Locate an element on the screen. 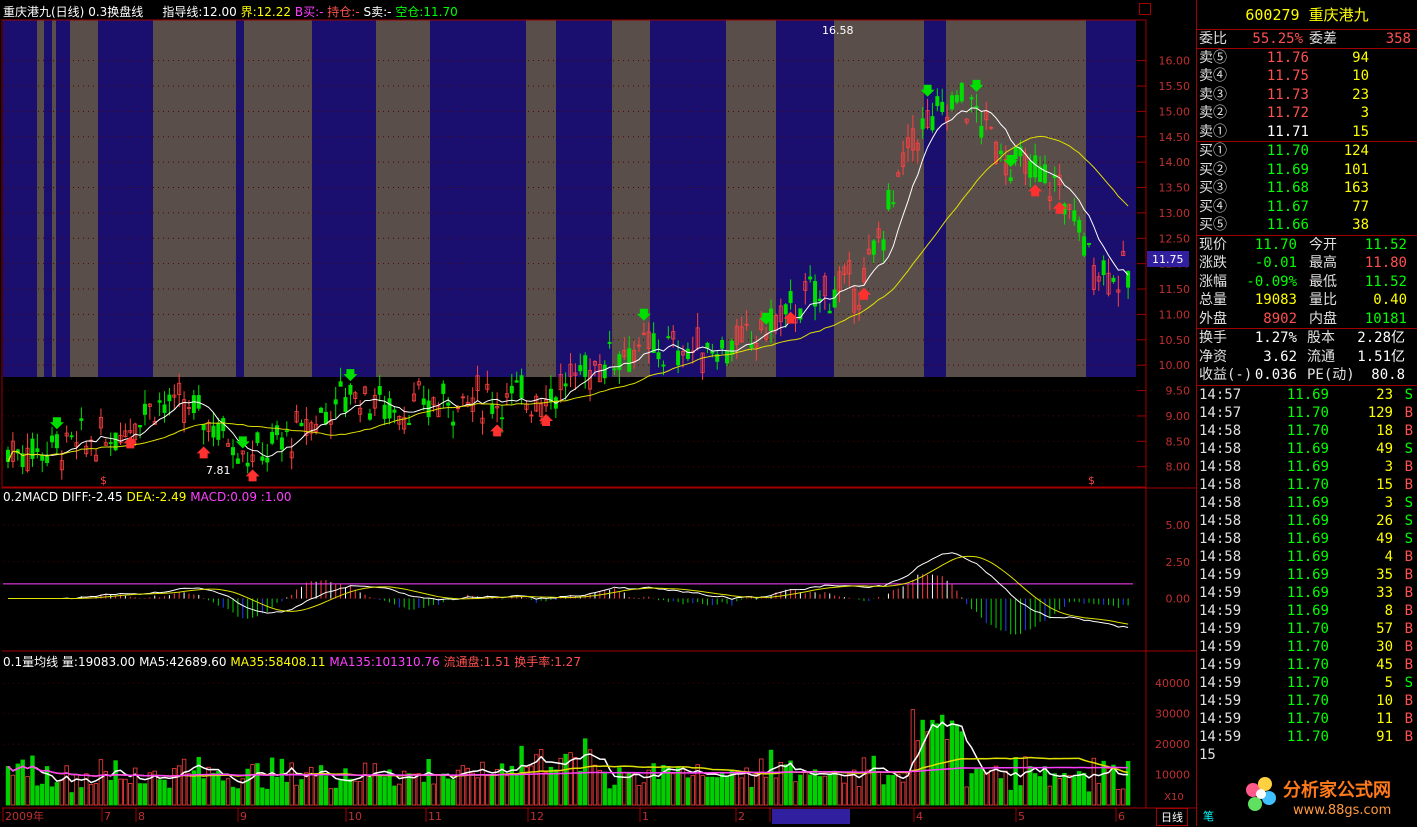 The height and width of the screenshot is (827, 1417). tick-row: 14:58 11.69 4 B is located at coordinates (1307, 557).